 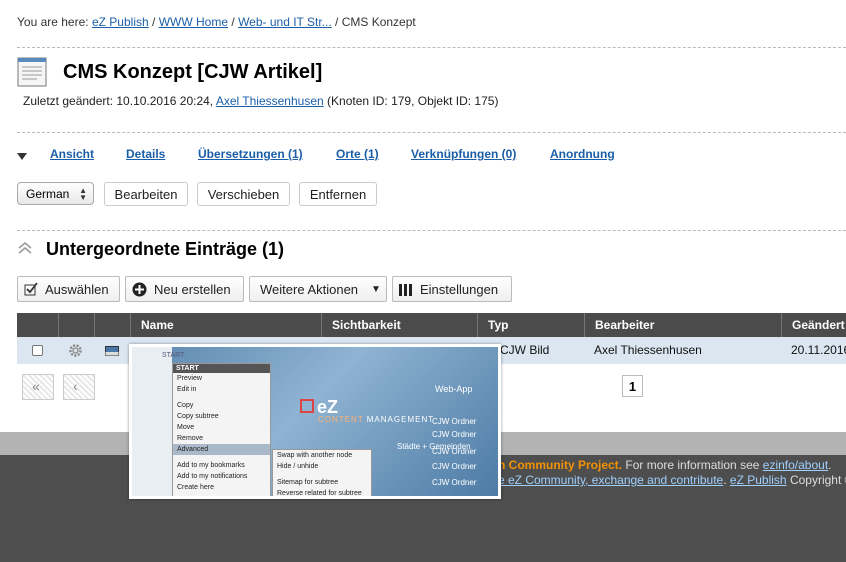 I want to click on header-editor: Bearbeiter, so click(x=683, y=325).